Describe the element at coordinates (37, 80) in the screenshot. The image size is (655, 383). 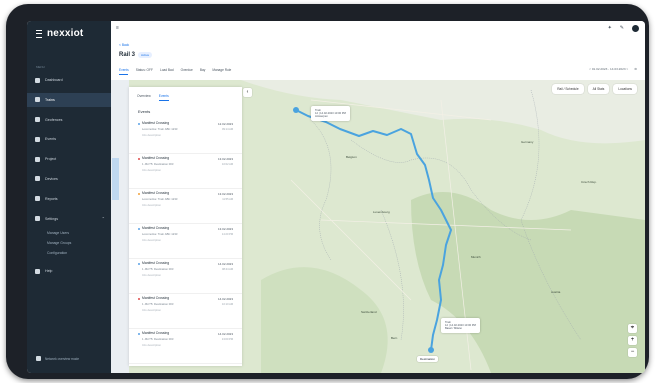
I see `dashboard-icon` at that location.